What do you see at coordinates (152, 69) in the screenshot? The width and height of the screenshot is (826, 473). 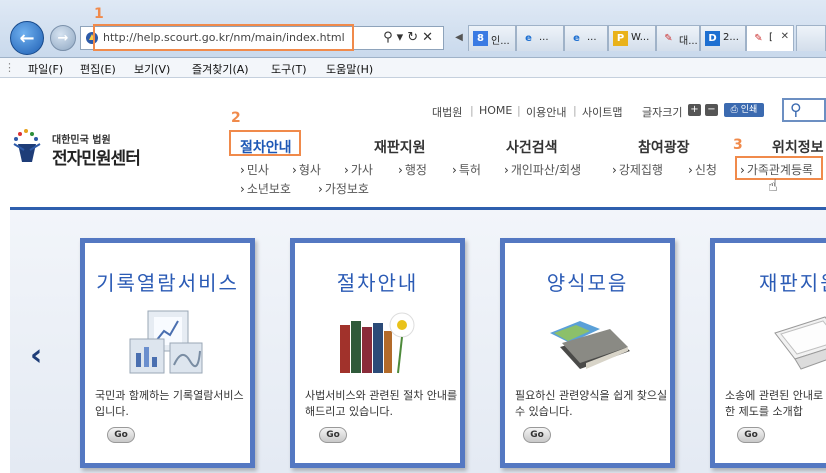 I see `menu-view: 보기(V)` at bounding box center [152, 69].